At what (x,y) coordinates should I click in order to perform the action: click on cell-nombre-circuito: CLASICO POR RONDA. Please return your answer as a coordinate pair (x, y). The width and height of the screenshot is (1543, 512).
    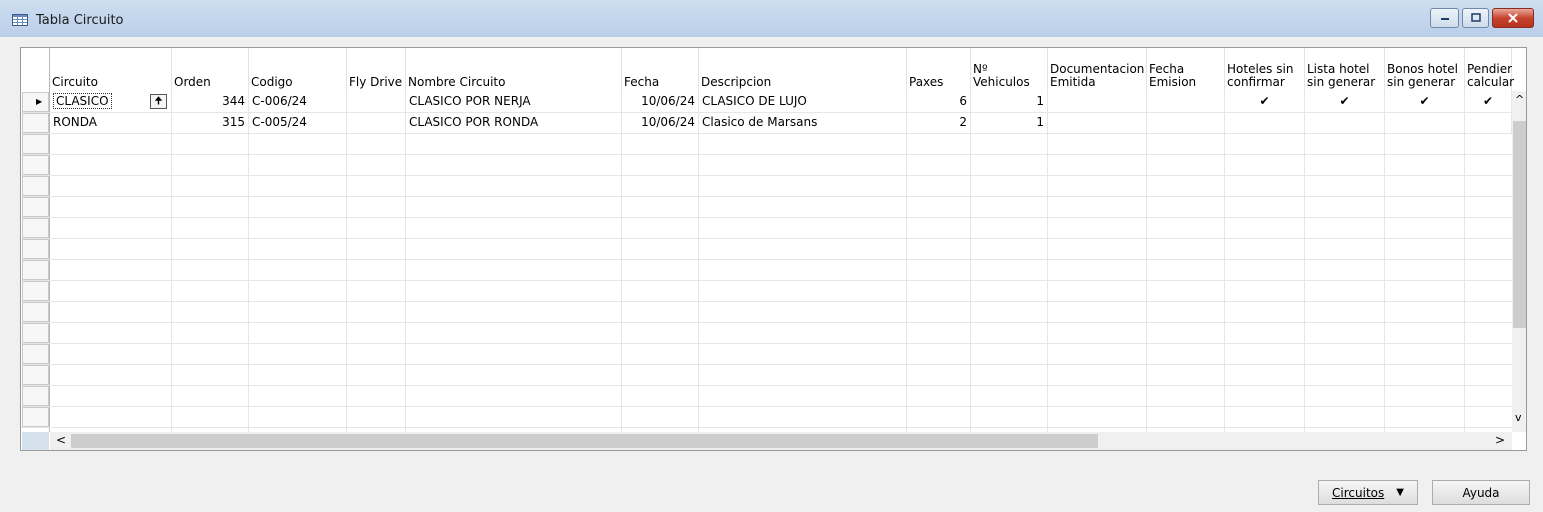
    Looking at the image, I should click on (514, 122).